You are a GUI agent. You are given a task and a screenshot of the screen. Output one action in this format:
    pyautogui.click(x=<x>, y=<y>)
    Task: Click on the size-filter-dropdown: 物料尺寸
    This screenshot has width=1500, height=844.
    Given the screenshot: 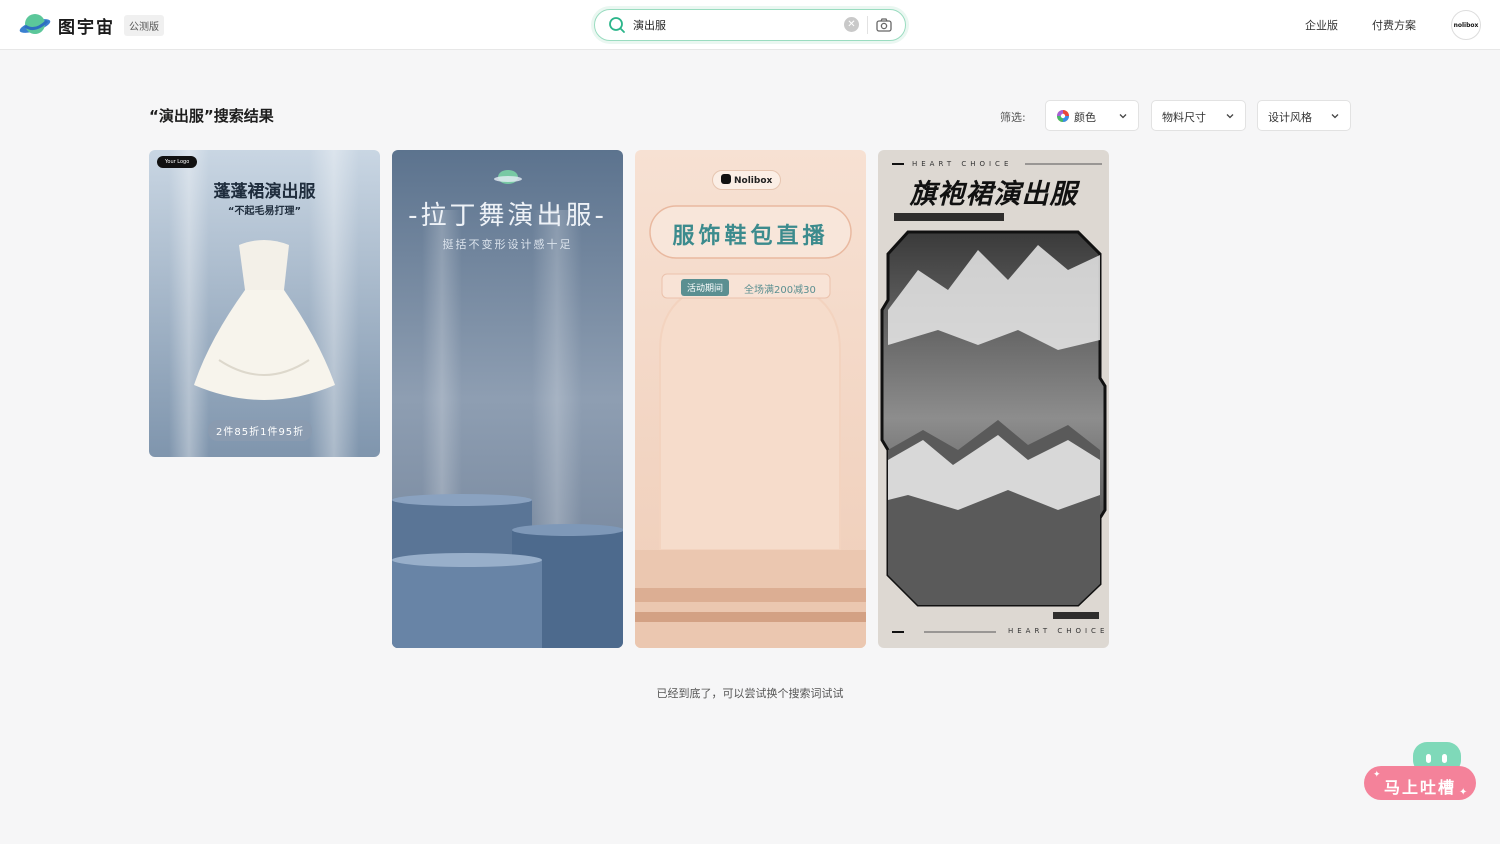 What is the action you would take?
    pyautogui.click(x=1198, y=115)
    